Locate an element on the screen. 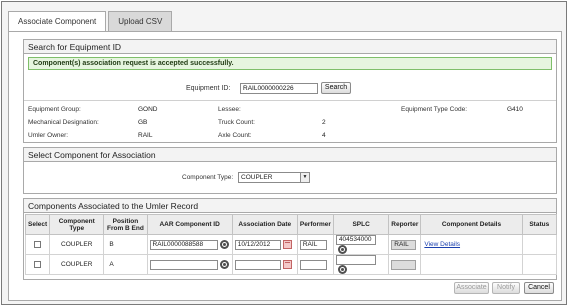 The image size is (569, 307). details-cell is located at coordinates (471, 264).